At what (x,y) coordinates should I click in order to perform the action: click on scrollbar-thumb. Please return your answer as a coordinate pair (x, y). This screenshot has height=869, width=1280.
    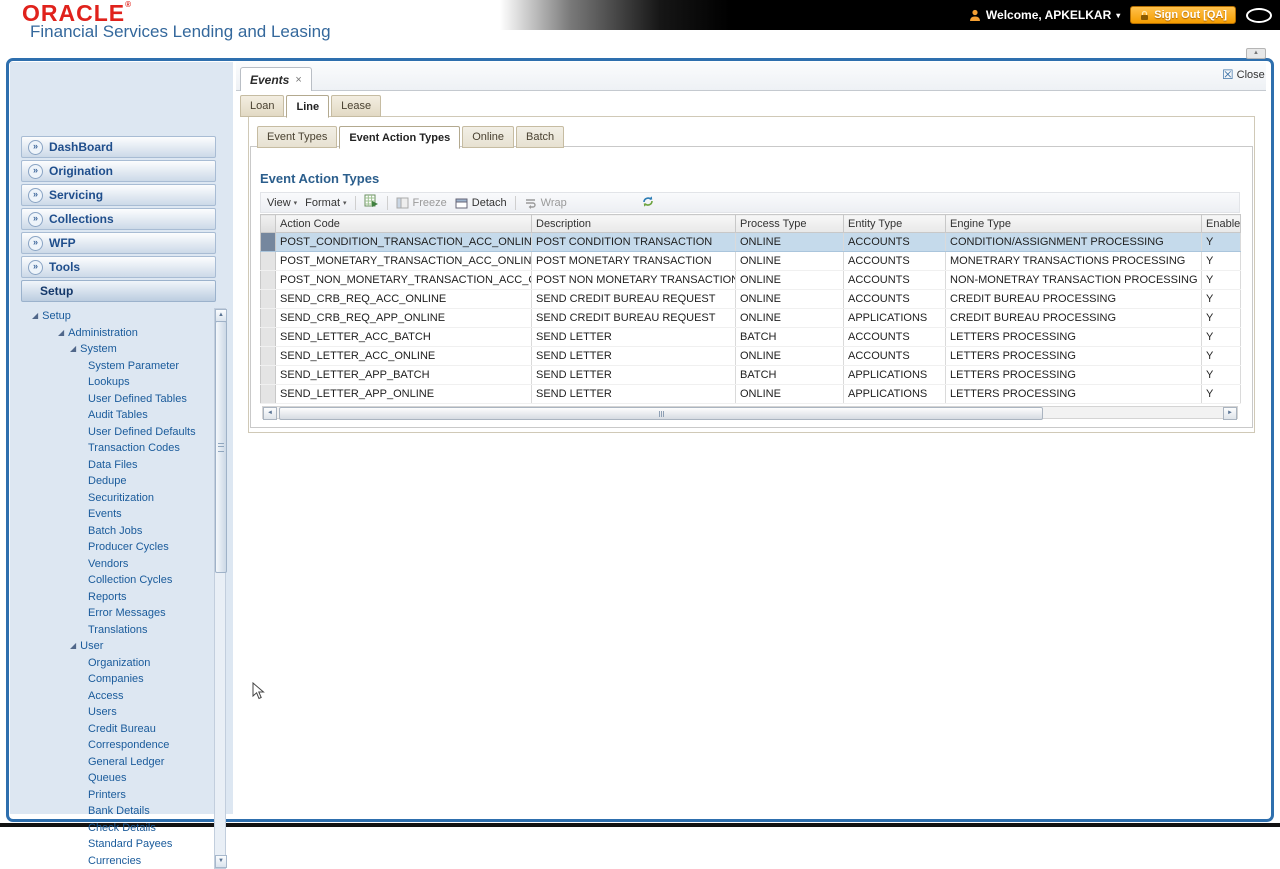
    Looking at the image, I should click on (661, 413).